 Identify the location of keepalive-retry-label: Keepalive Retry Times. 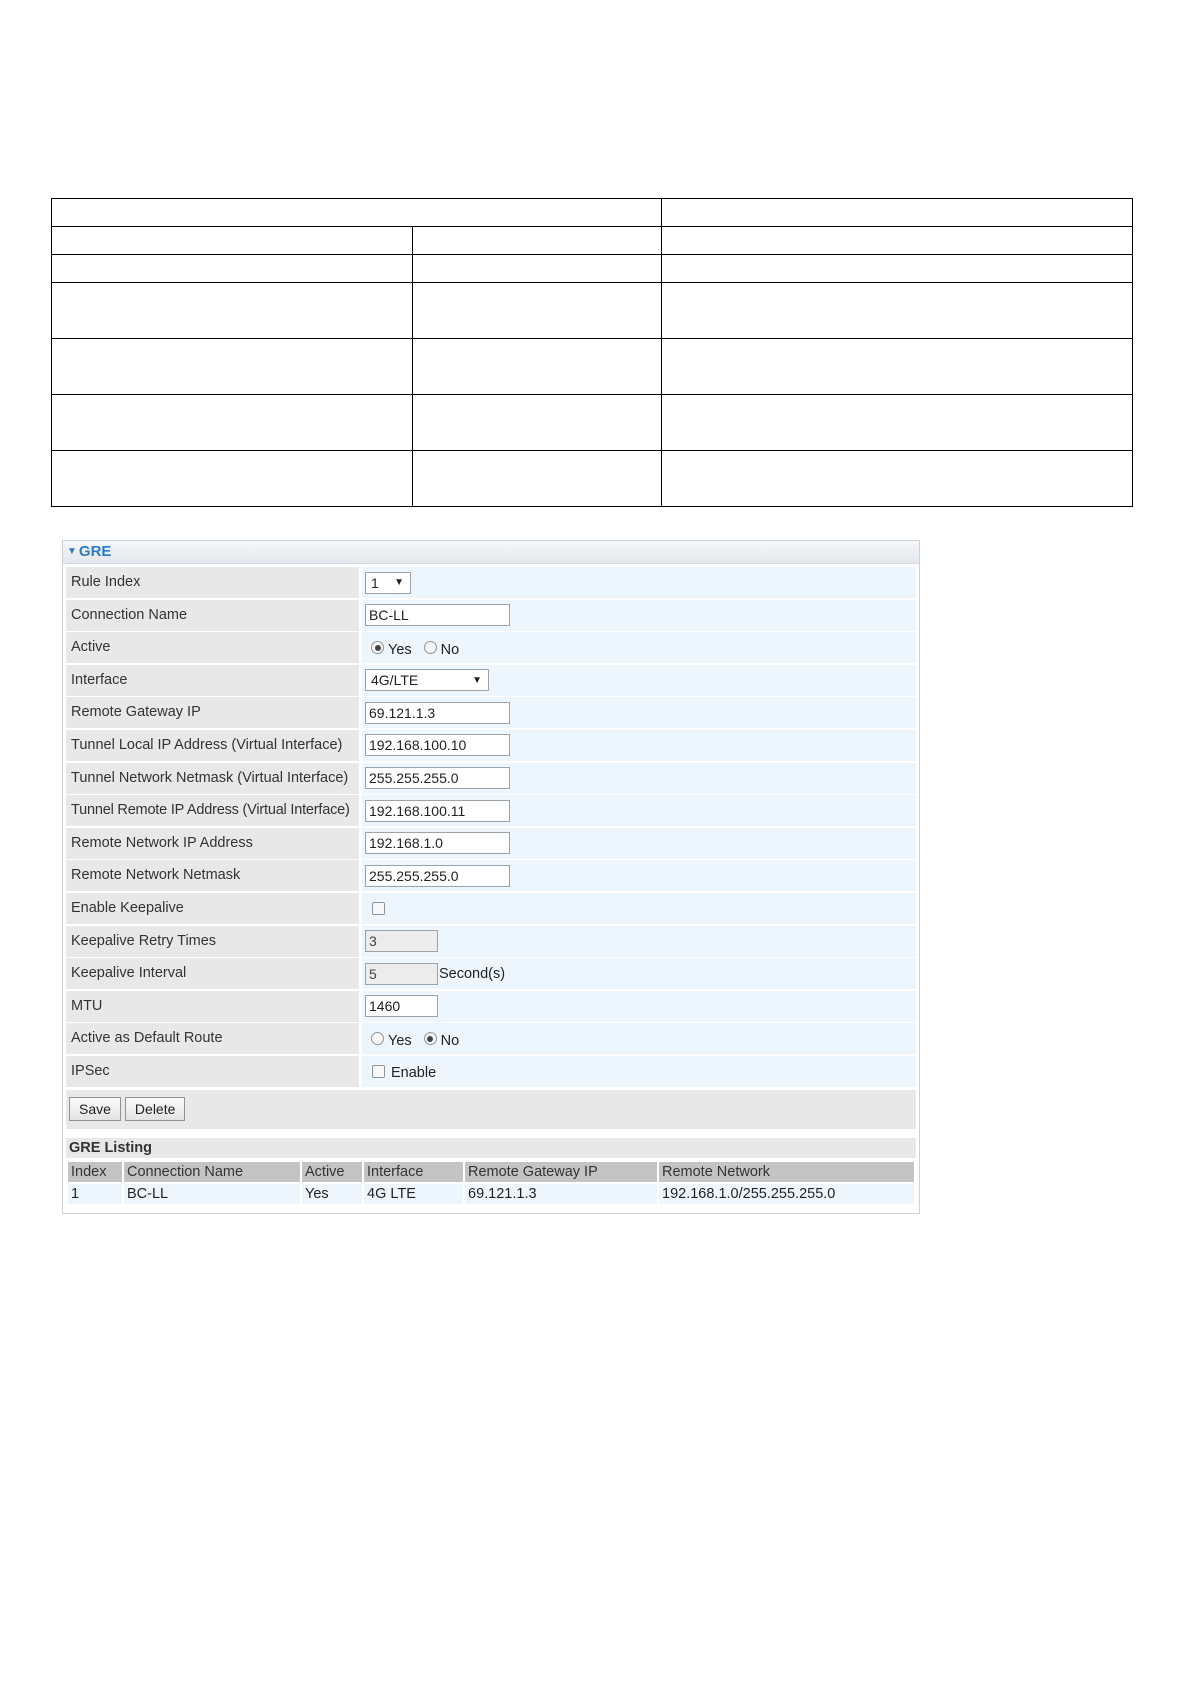
(214, 941).